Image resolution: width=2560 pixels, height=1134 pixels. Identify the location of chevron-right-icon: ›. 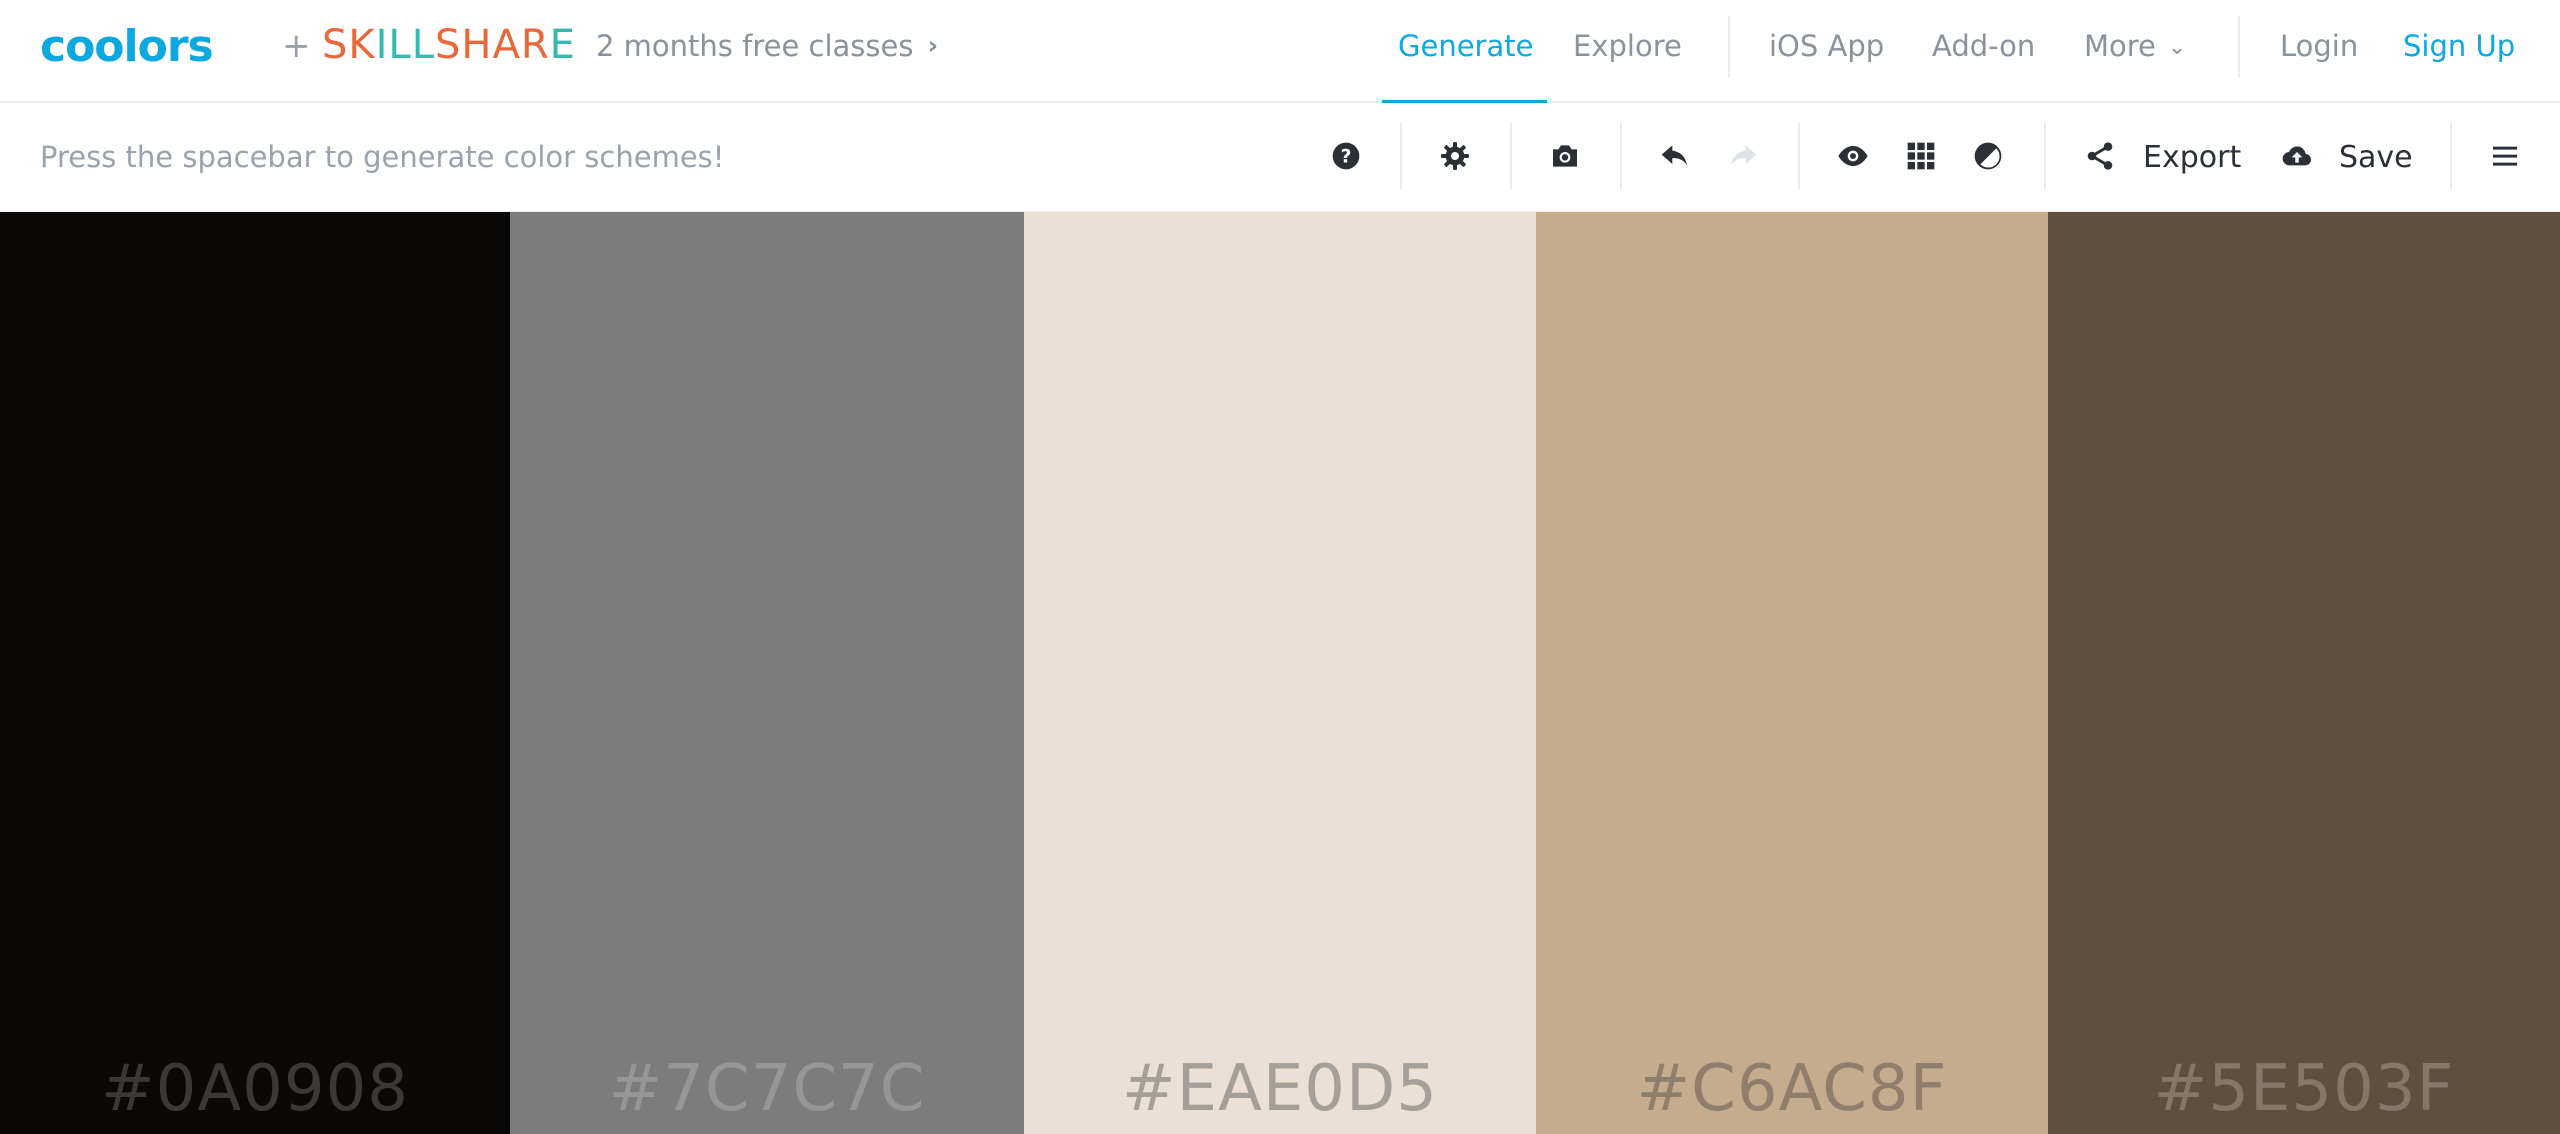
(933, 46).